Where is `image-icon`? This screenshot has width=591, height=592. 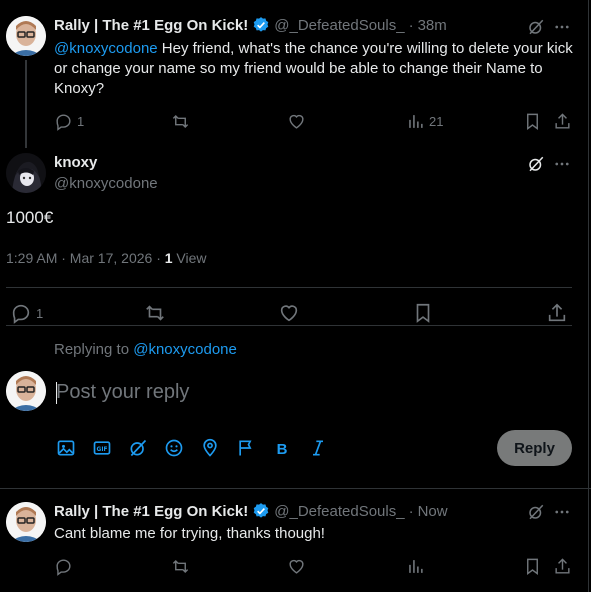
image-icon is located at coordinates (66, 448).